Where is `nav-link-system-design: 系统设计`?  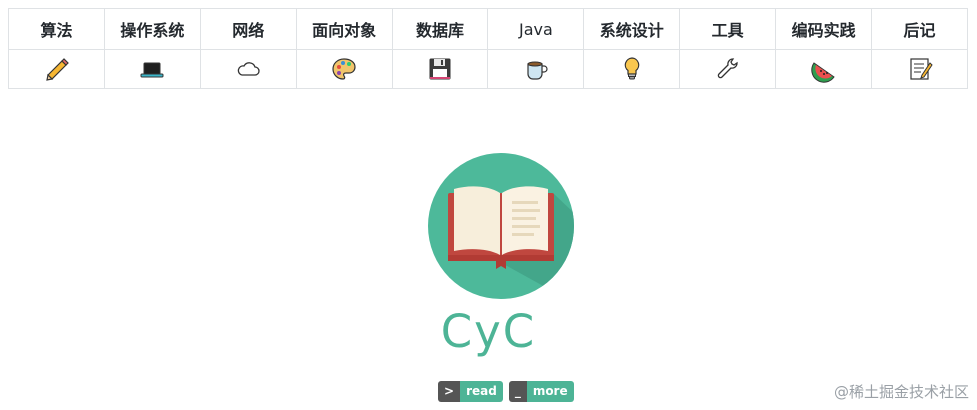
nav-link-system-design: 系统设计 is located at coordinates (631, 29).